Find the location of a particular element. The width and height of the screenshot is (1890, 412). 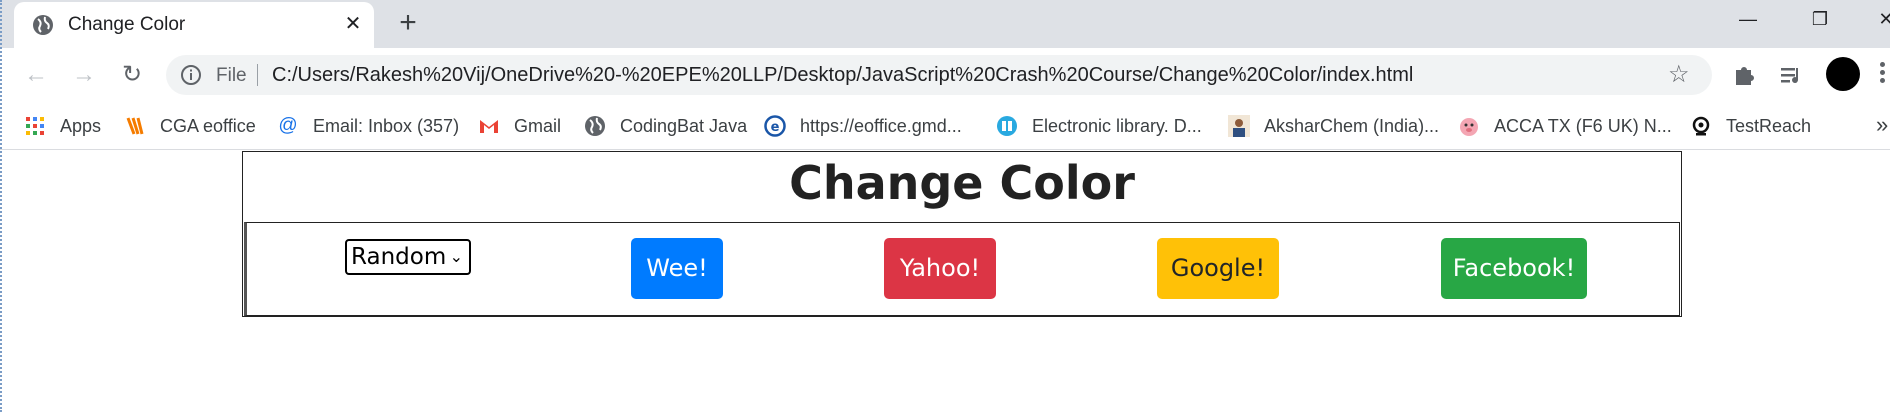

window-edge is located at coordinates (1, 206).